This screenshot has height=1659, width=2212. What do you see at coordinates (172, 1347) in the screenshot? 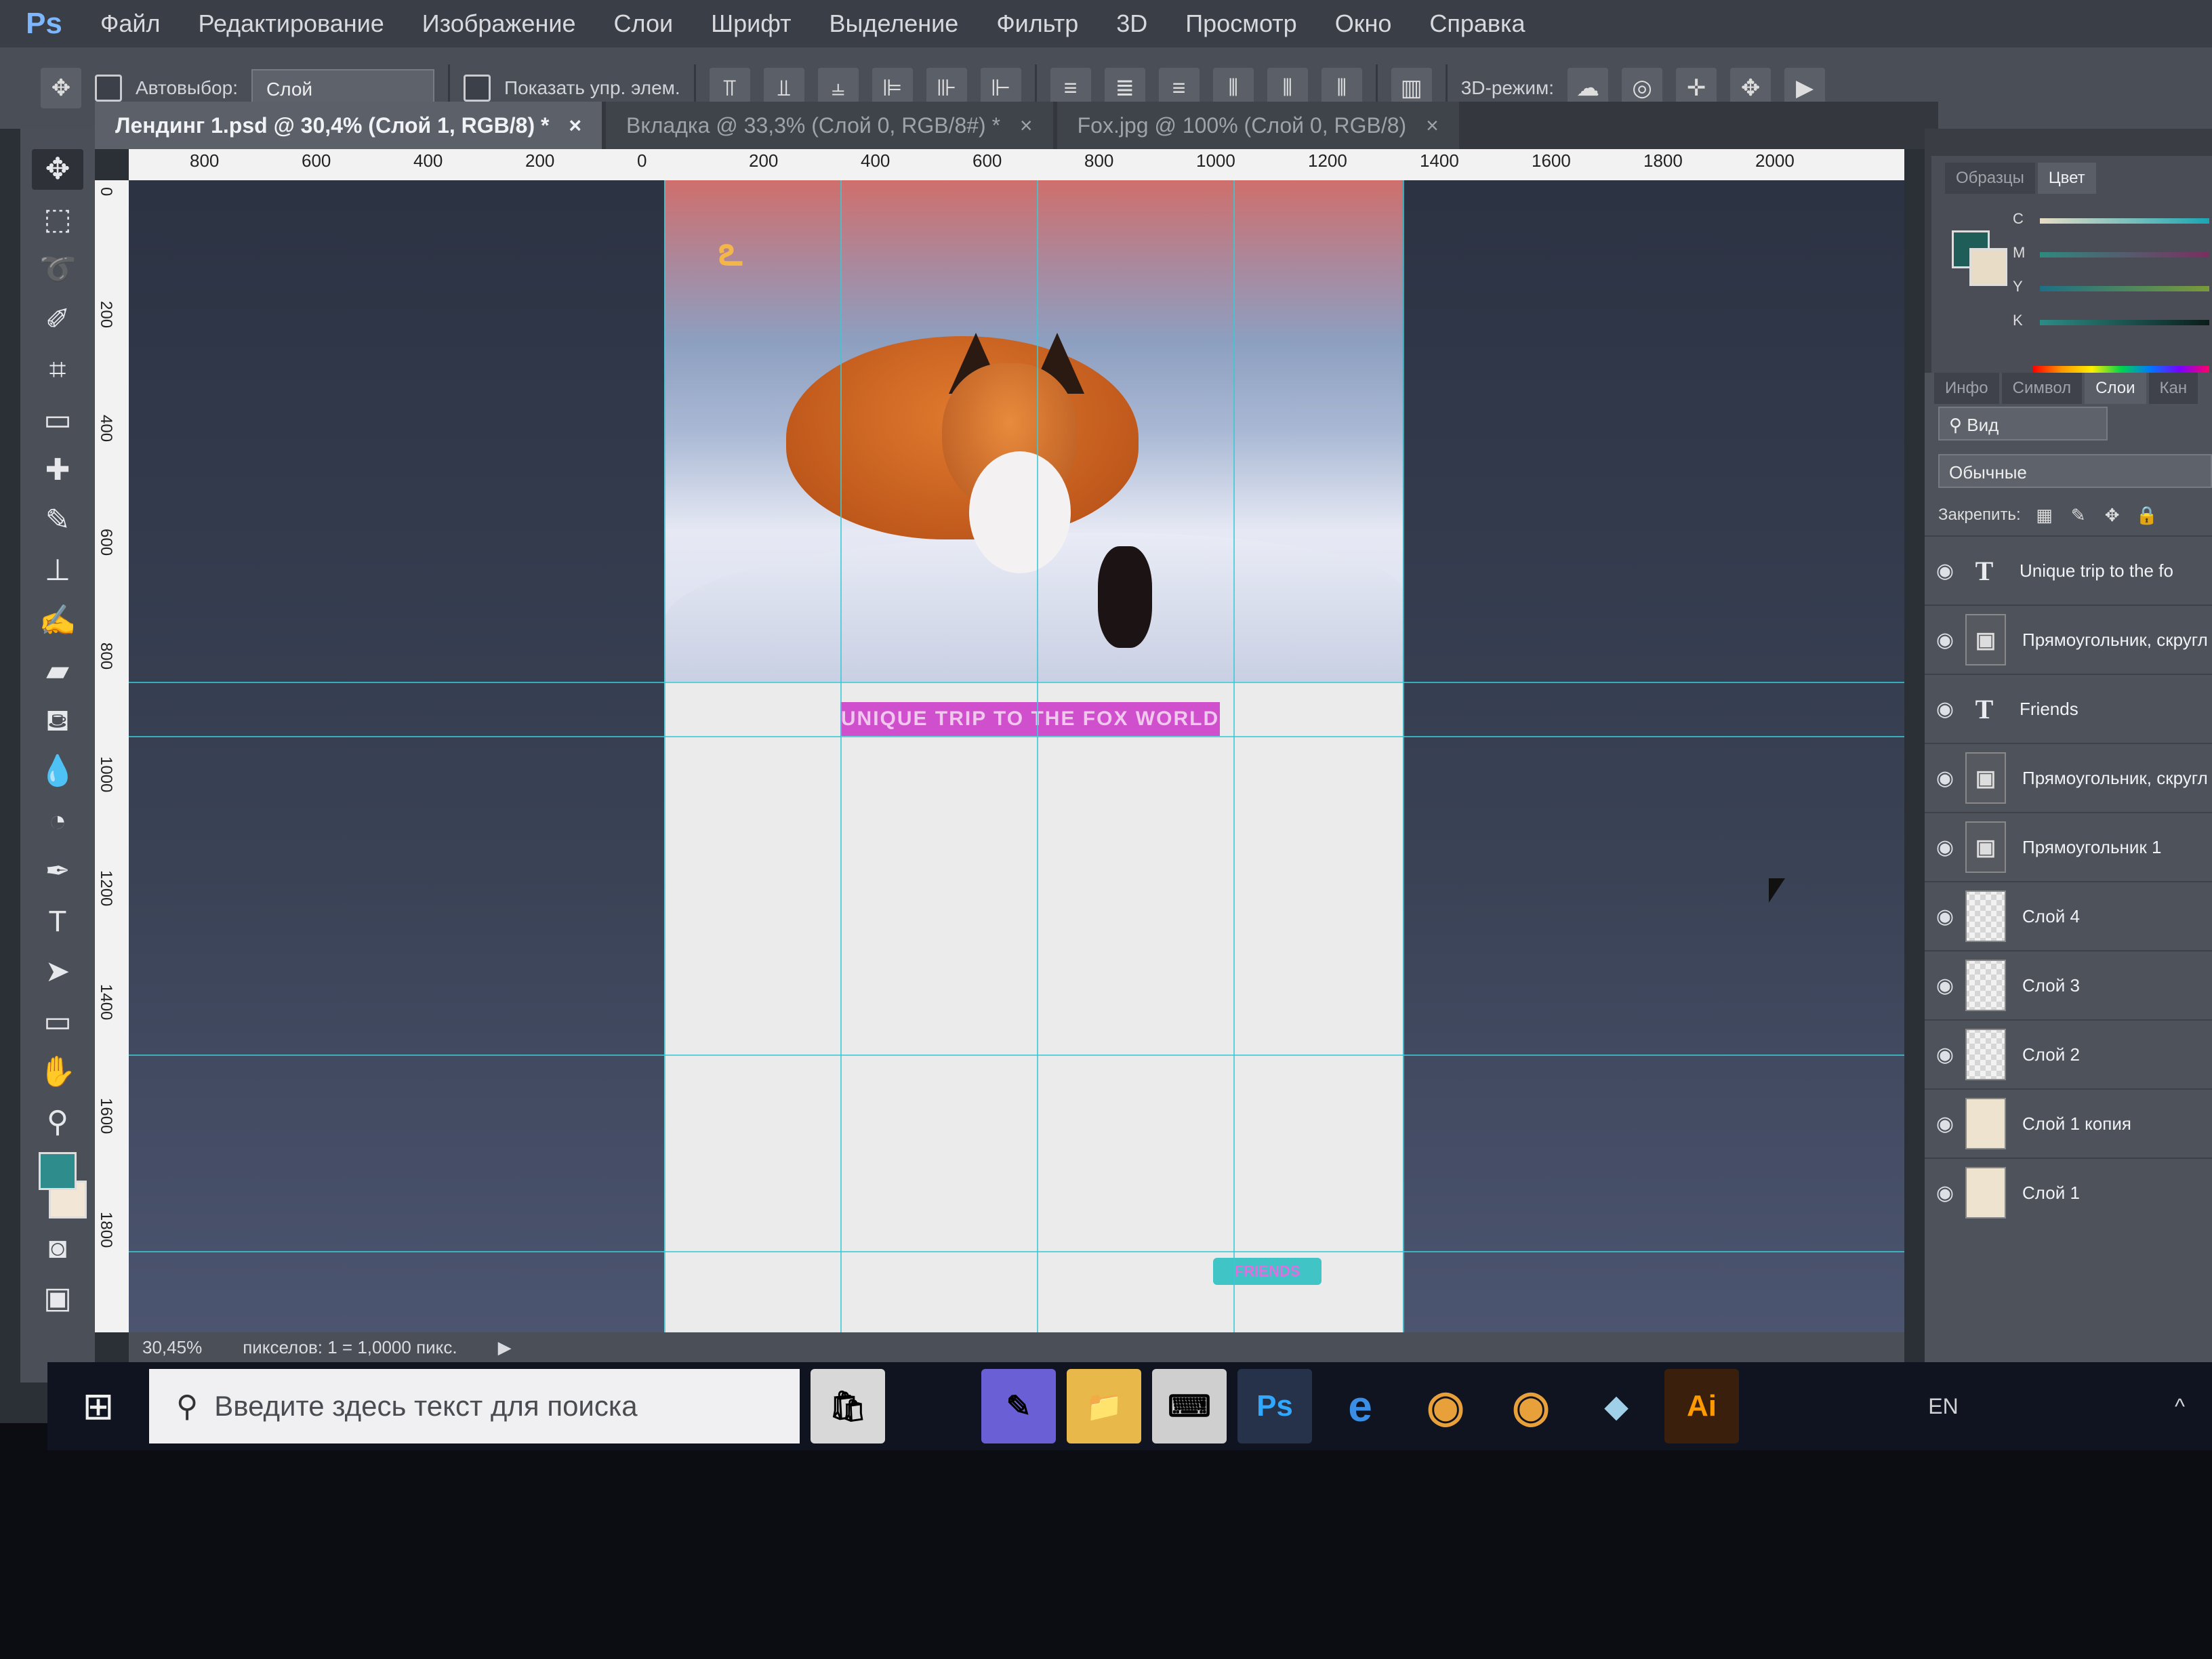
I see `zoom-level: 30,45%` at bounding box center [172, 1347].